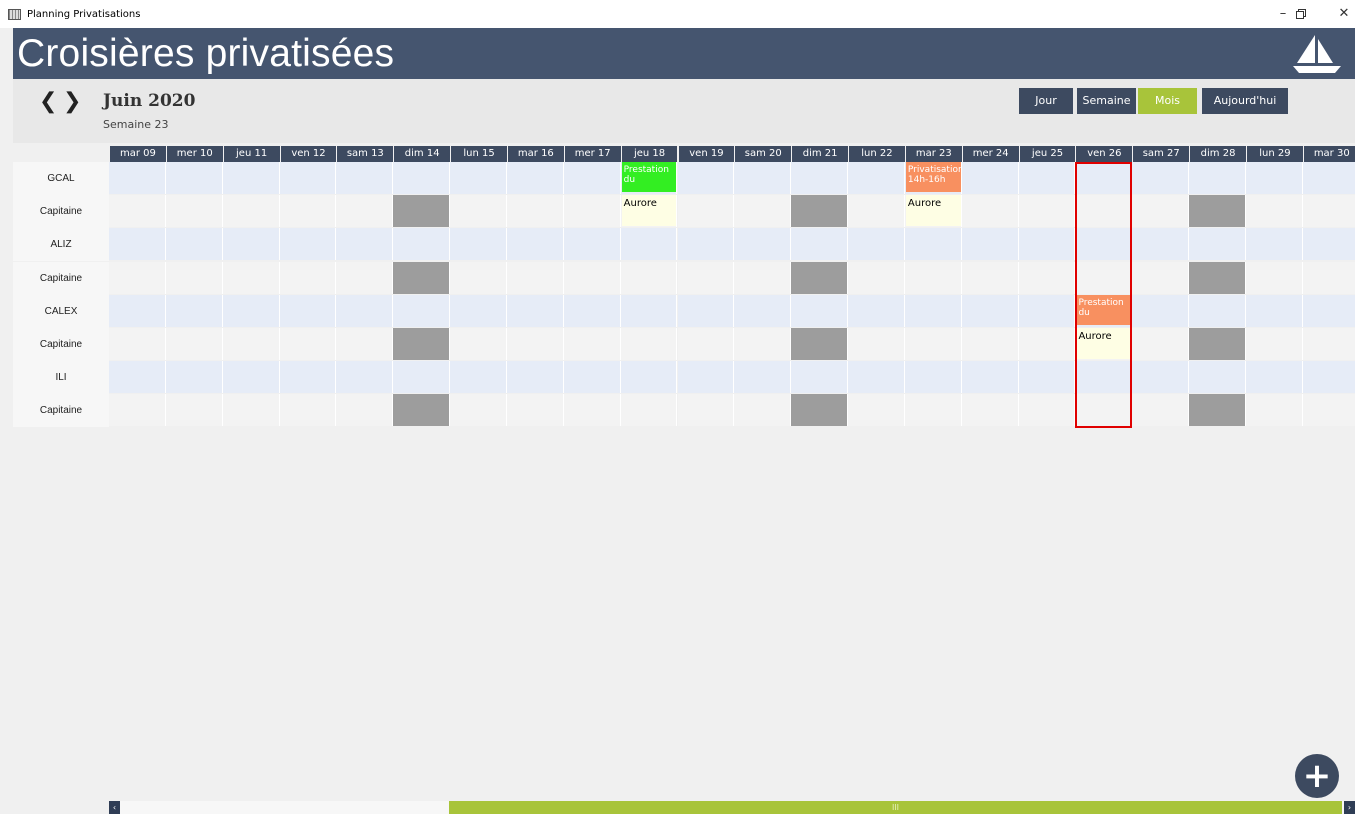 This screenshot has width=1355, height=814. What do you see at coordinates (1342, 14) in the screenshot?
I see `close-button: ✕` at bounding box center [1342, 14].